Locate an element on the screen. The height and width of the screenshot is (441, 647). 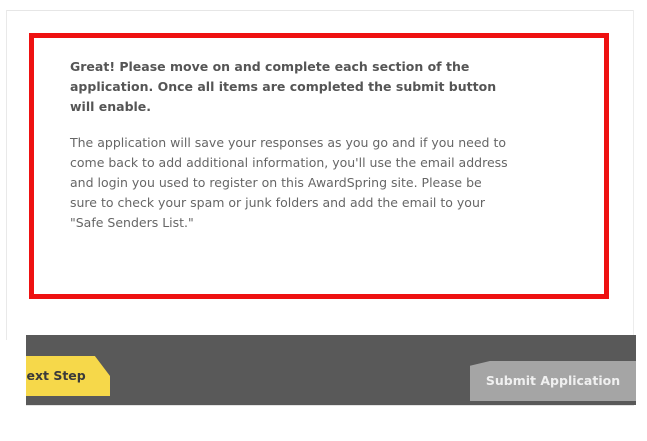
card-top-border is located at coordinates (320, 10).